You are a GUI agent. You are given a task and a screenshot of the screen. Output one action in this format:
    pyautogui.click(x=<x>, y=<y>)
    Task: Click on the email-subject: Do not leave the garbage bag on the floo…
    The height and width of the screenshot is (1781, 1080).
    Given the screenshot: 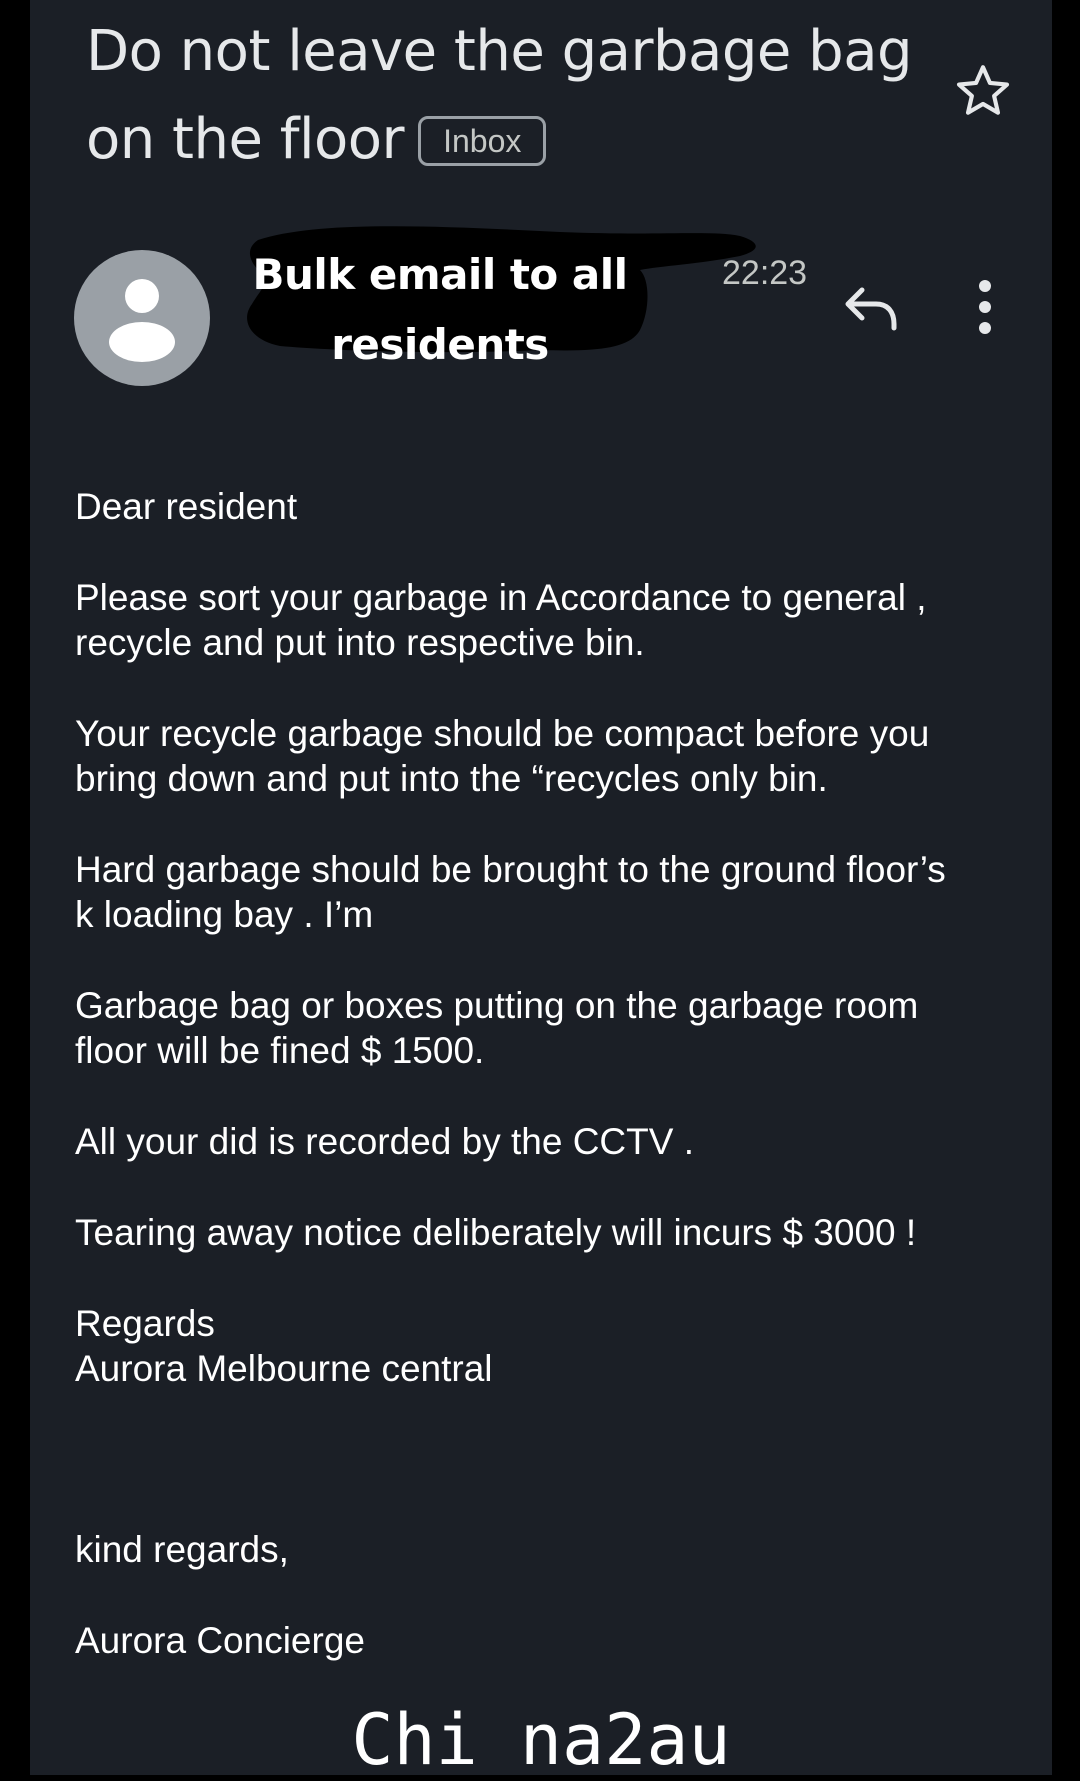 What is the action you would take?
    pyautogui.click(x=516, y=96)
    